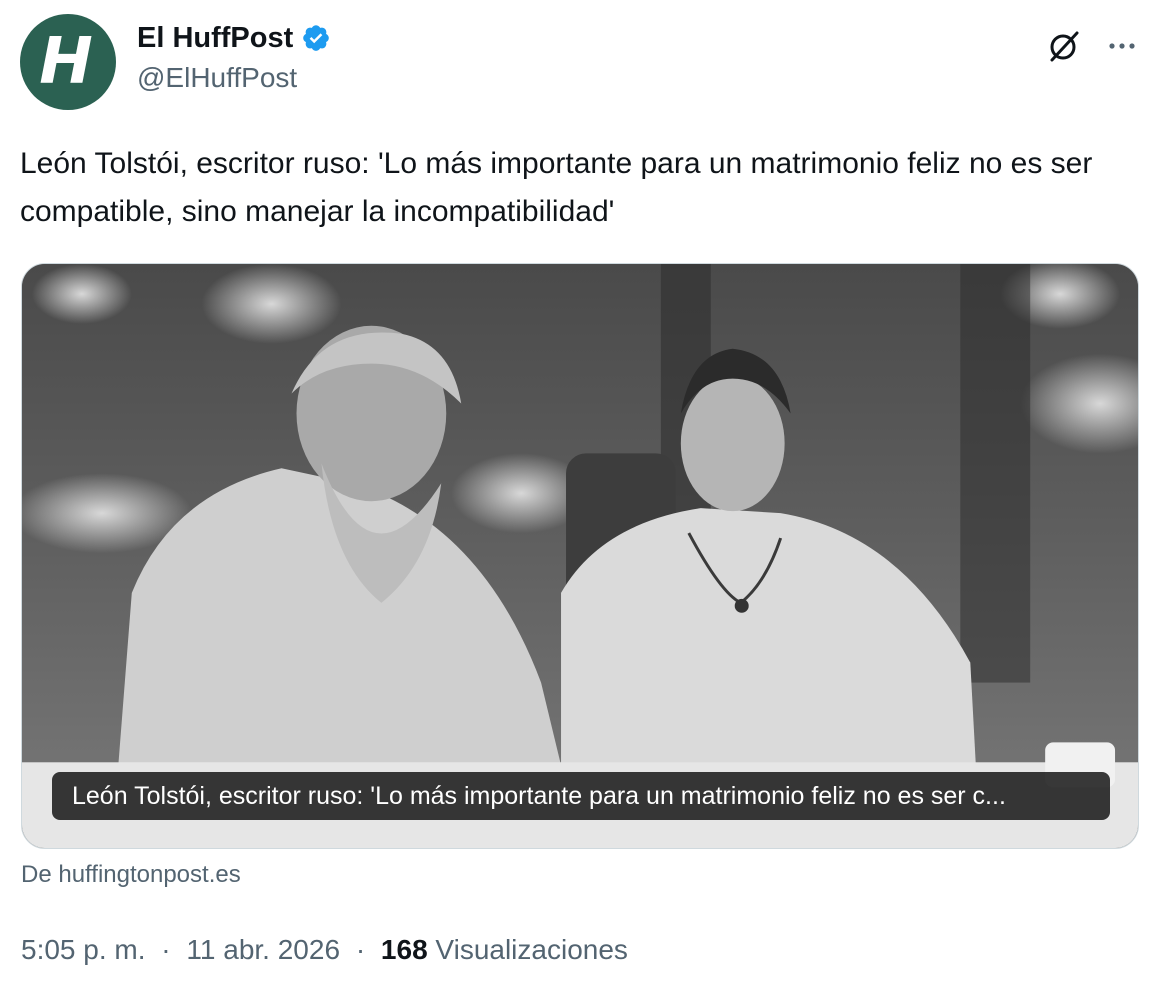 This screenshot has width=1162, height=986. I want to click on display-name: El HuffPost, so click(215, 38).